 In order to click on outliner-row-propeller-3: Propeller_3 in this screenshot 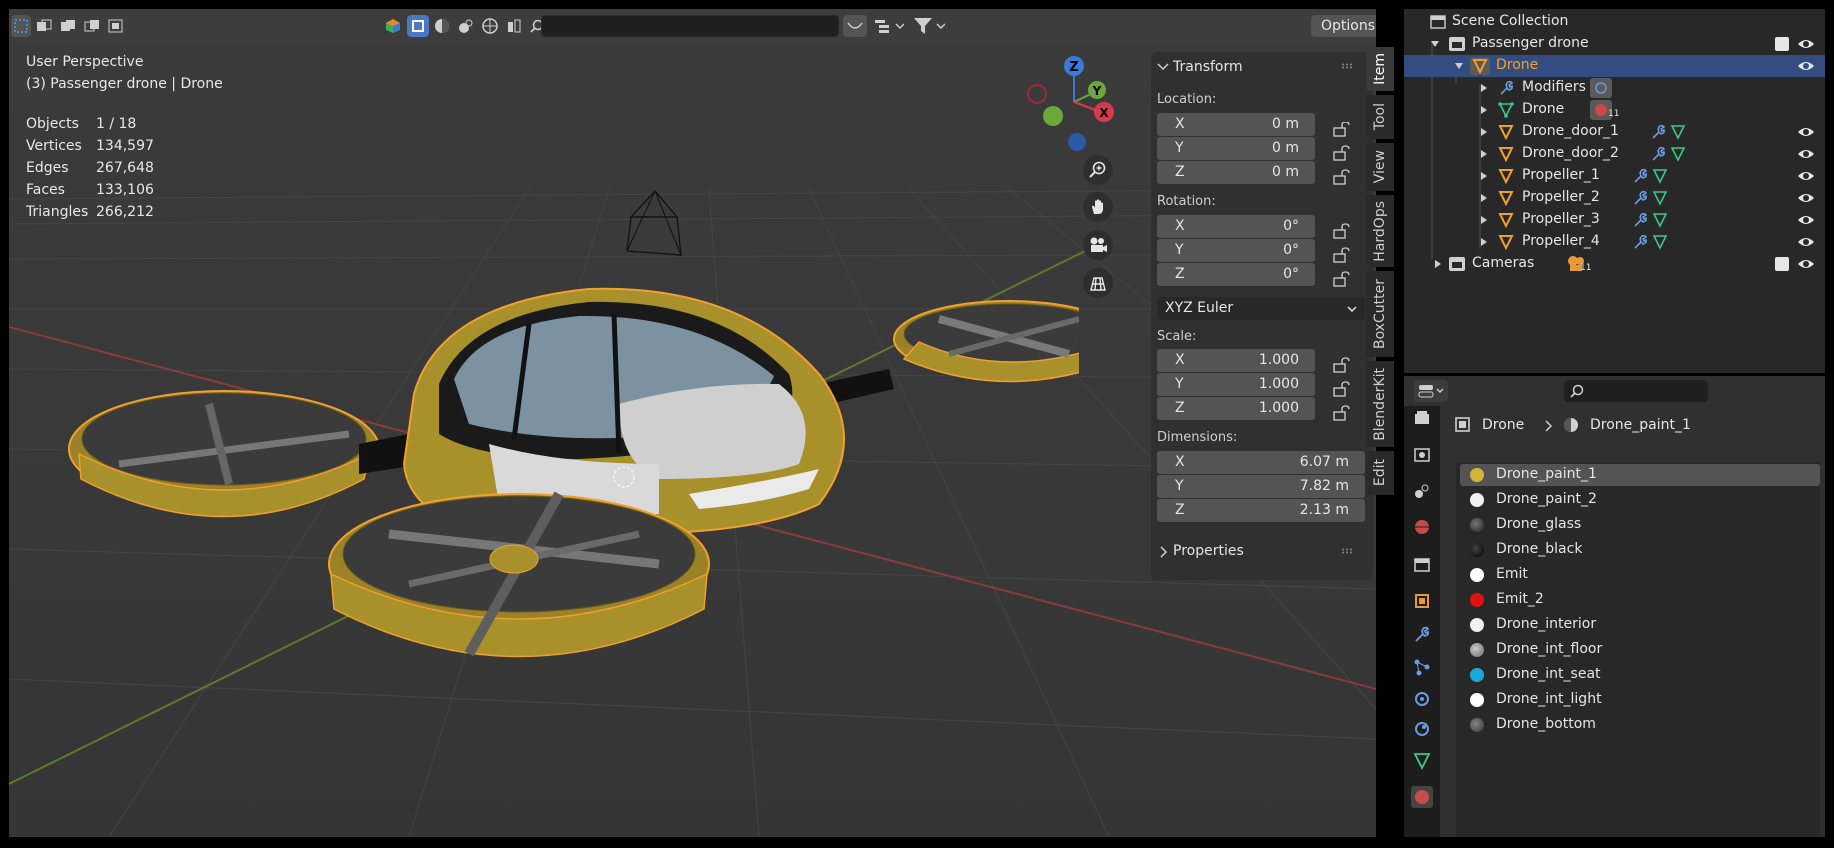, I will do `click(1614, 220)`.